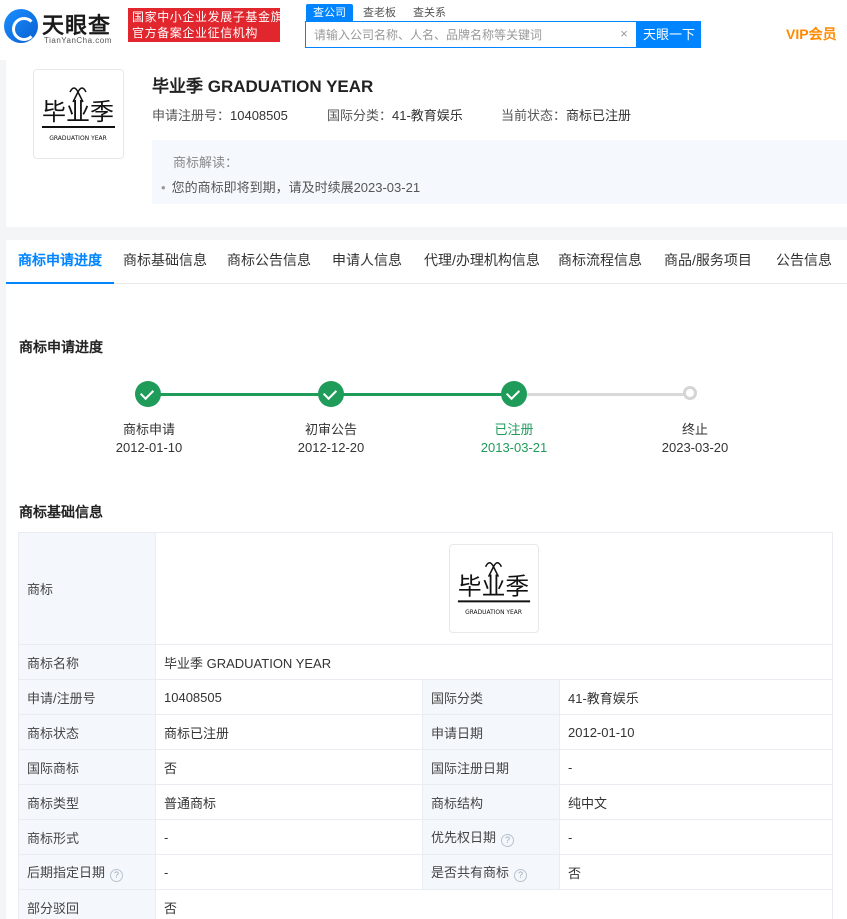 This screenshot has height=919, width=847. I want to click on logo-art-bar, so click(78, 127).